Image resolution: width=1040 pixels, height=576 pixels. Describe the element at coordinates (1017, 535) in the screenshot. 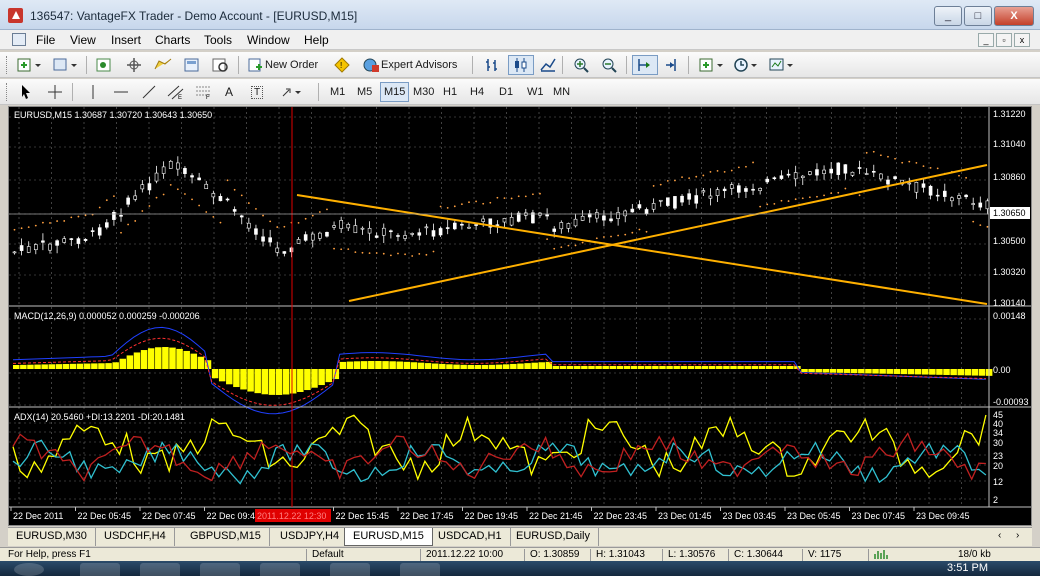

I see `tab-scroll-right-icon: ›` at that location.